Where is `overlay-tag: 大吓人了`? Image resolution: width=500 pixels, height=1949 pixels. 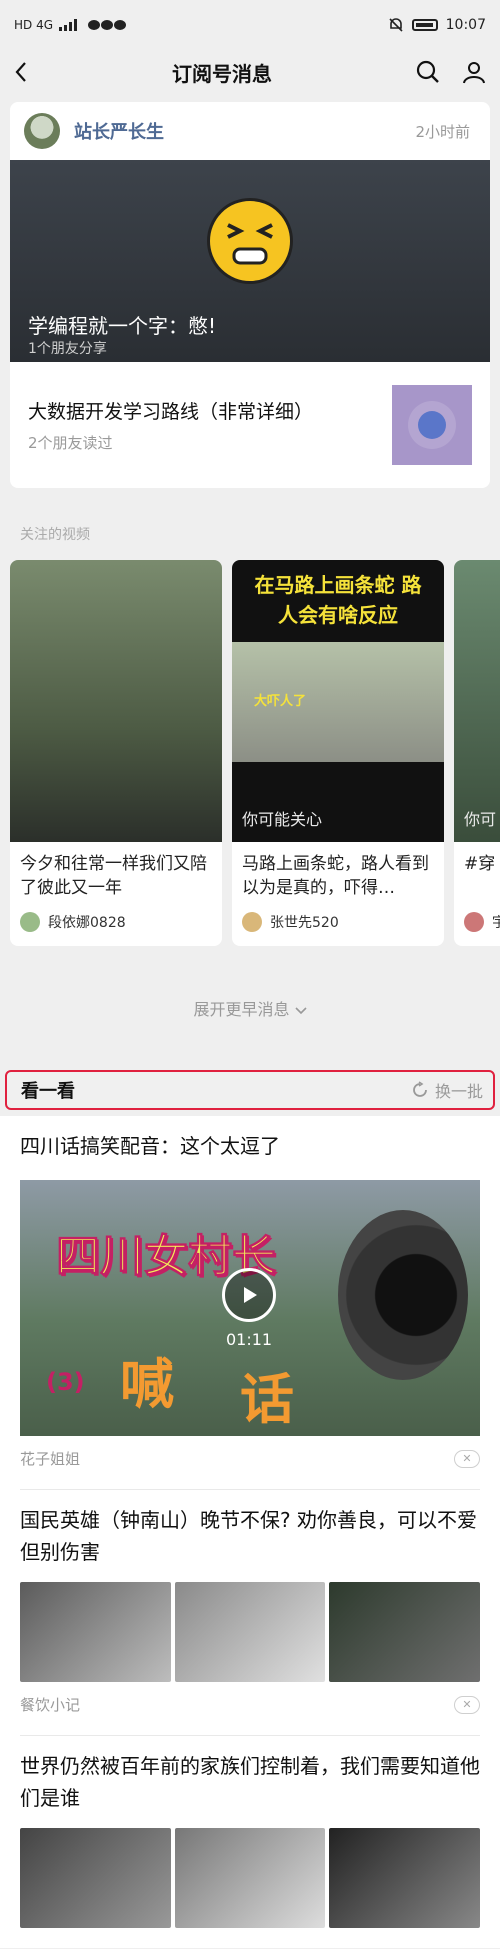
overlay-tag: 大吓人了 is located at coordinates (280, 701).